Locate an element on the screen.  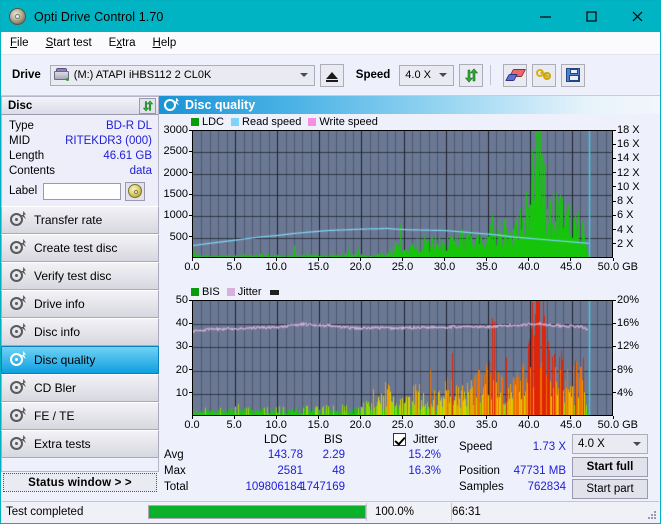
refresh-button is located at coordinates (471, 75).